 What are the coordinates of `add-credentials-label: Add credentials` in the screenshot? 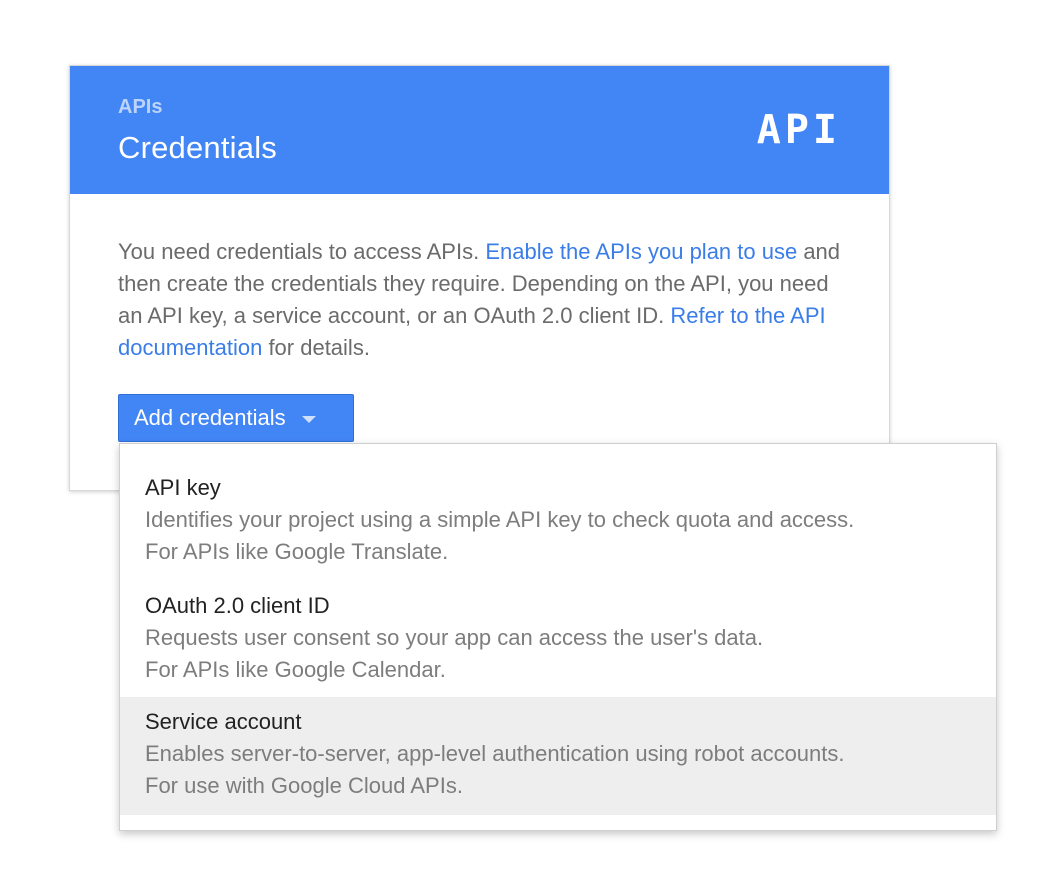 It's located at (210, 417).